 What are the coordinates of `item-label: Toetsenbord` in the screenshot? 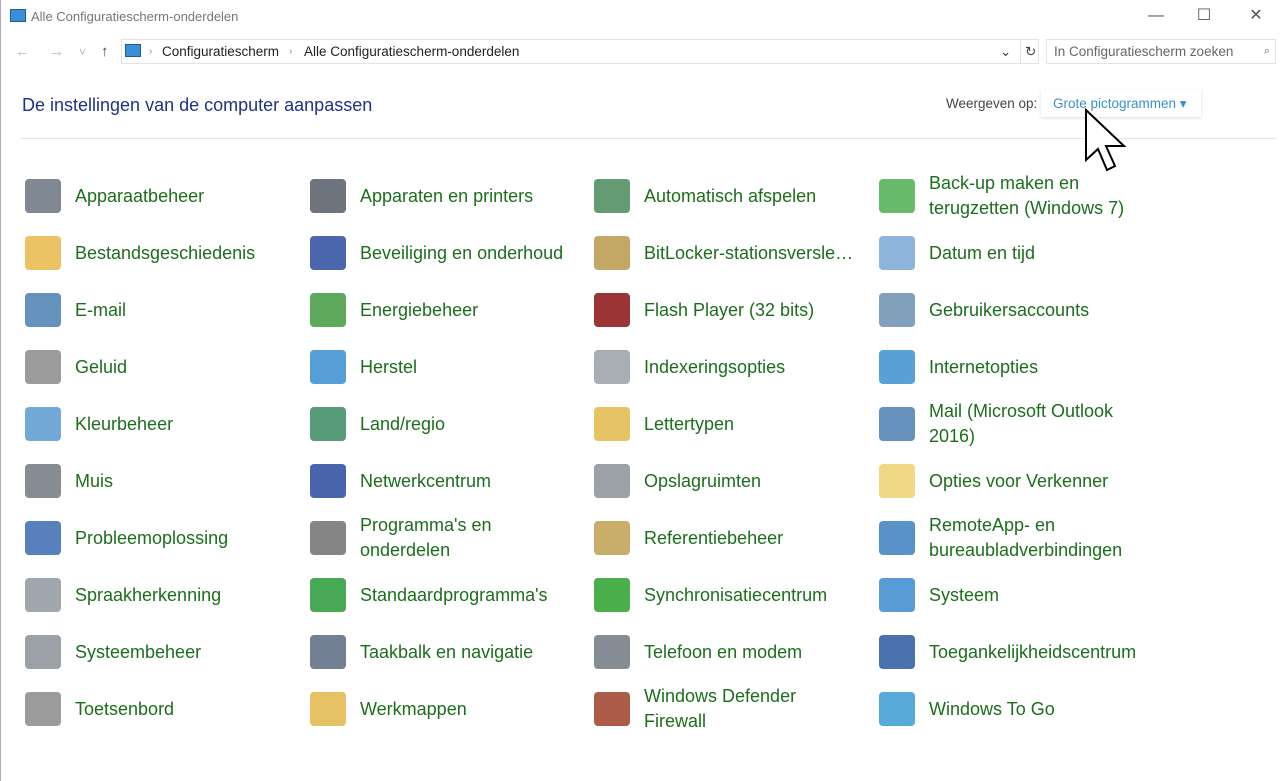 It's located at (125, 708).